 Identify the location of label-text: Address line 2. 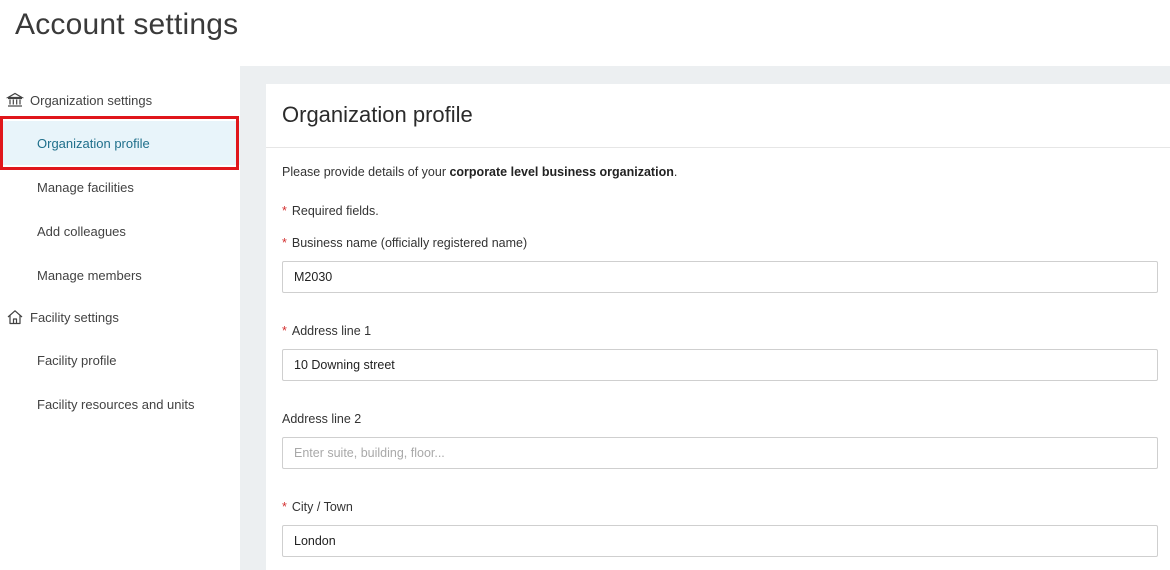
(322, 419).